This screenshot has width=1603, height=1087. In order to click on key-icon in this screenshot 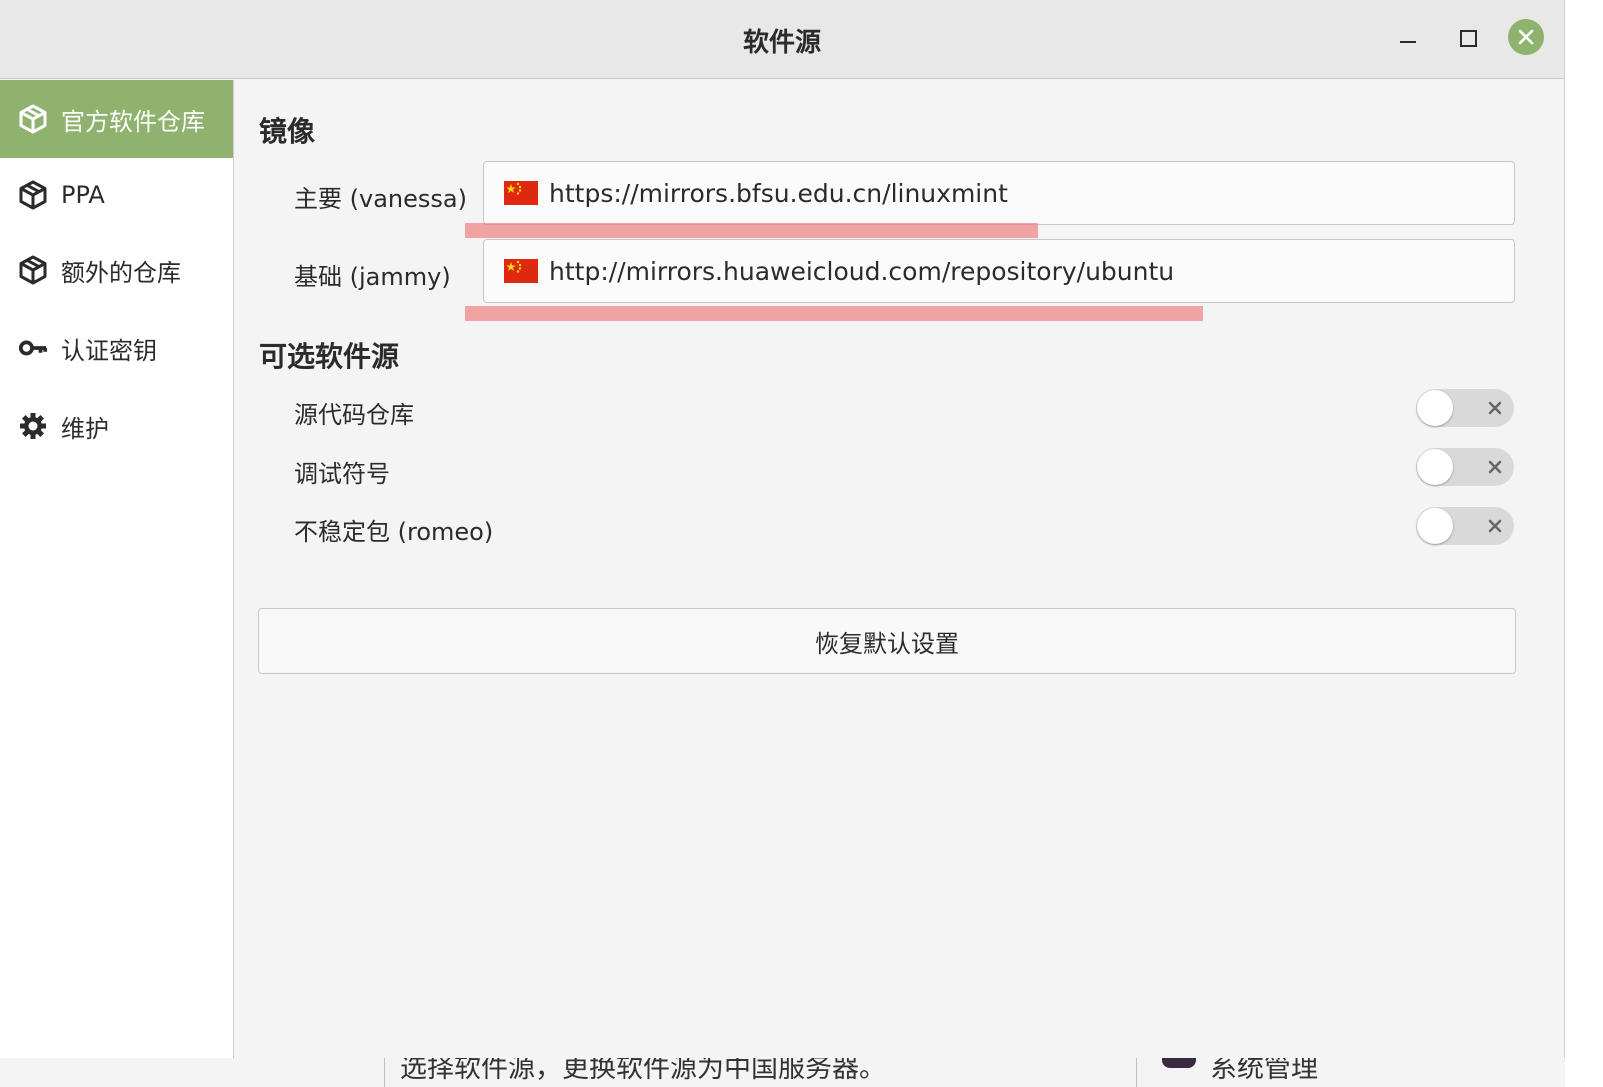, I will do `click(33, 348)`.